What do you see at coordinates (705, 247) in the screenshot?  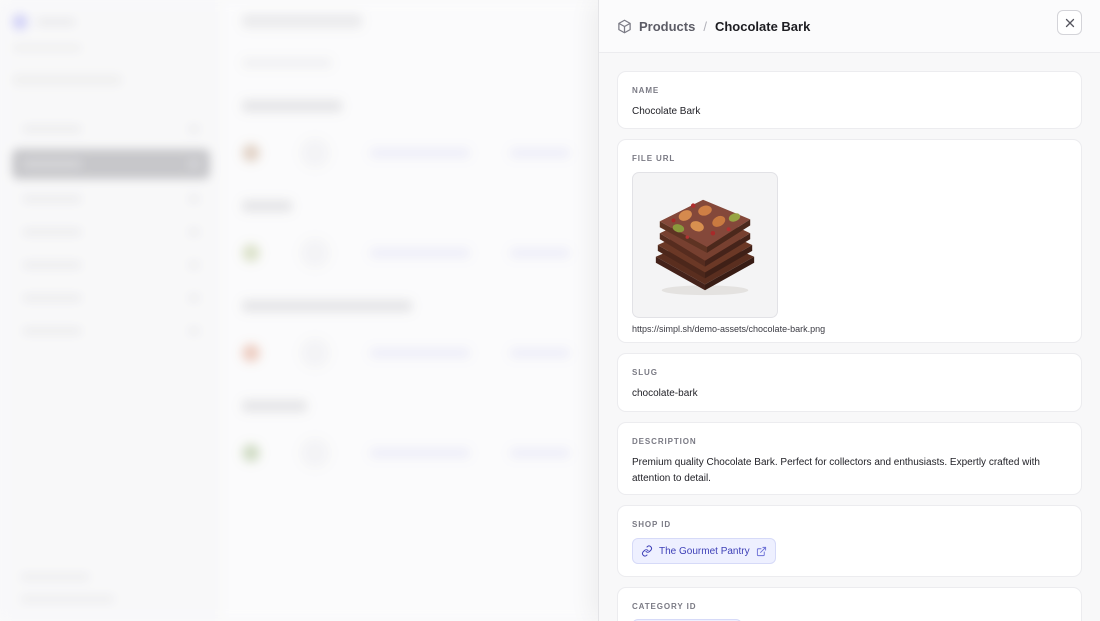 I see `chocolate-bark-image` at bounding box center [705, 247].